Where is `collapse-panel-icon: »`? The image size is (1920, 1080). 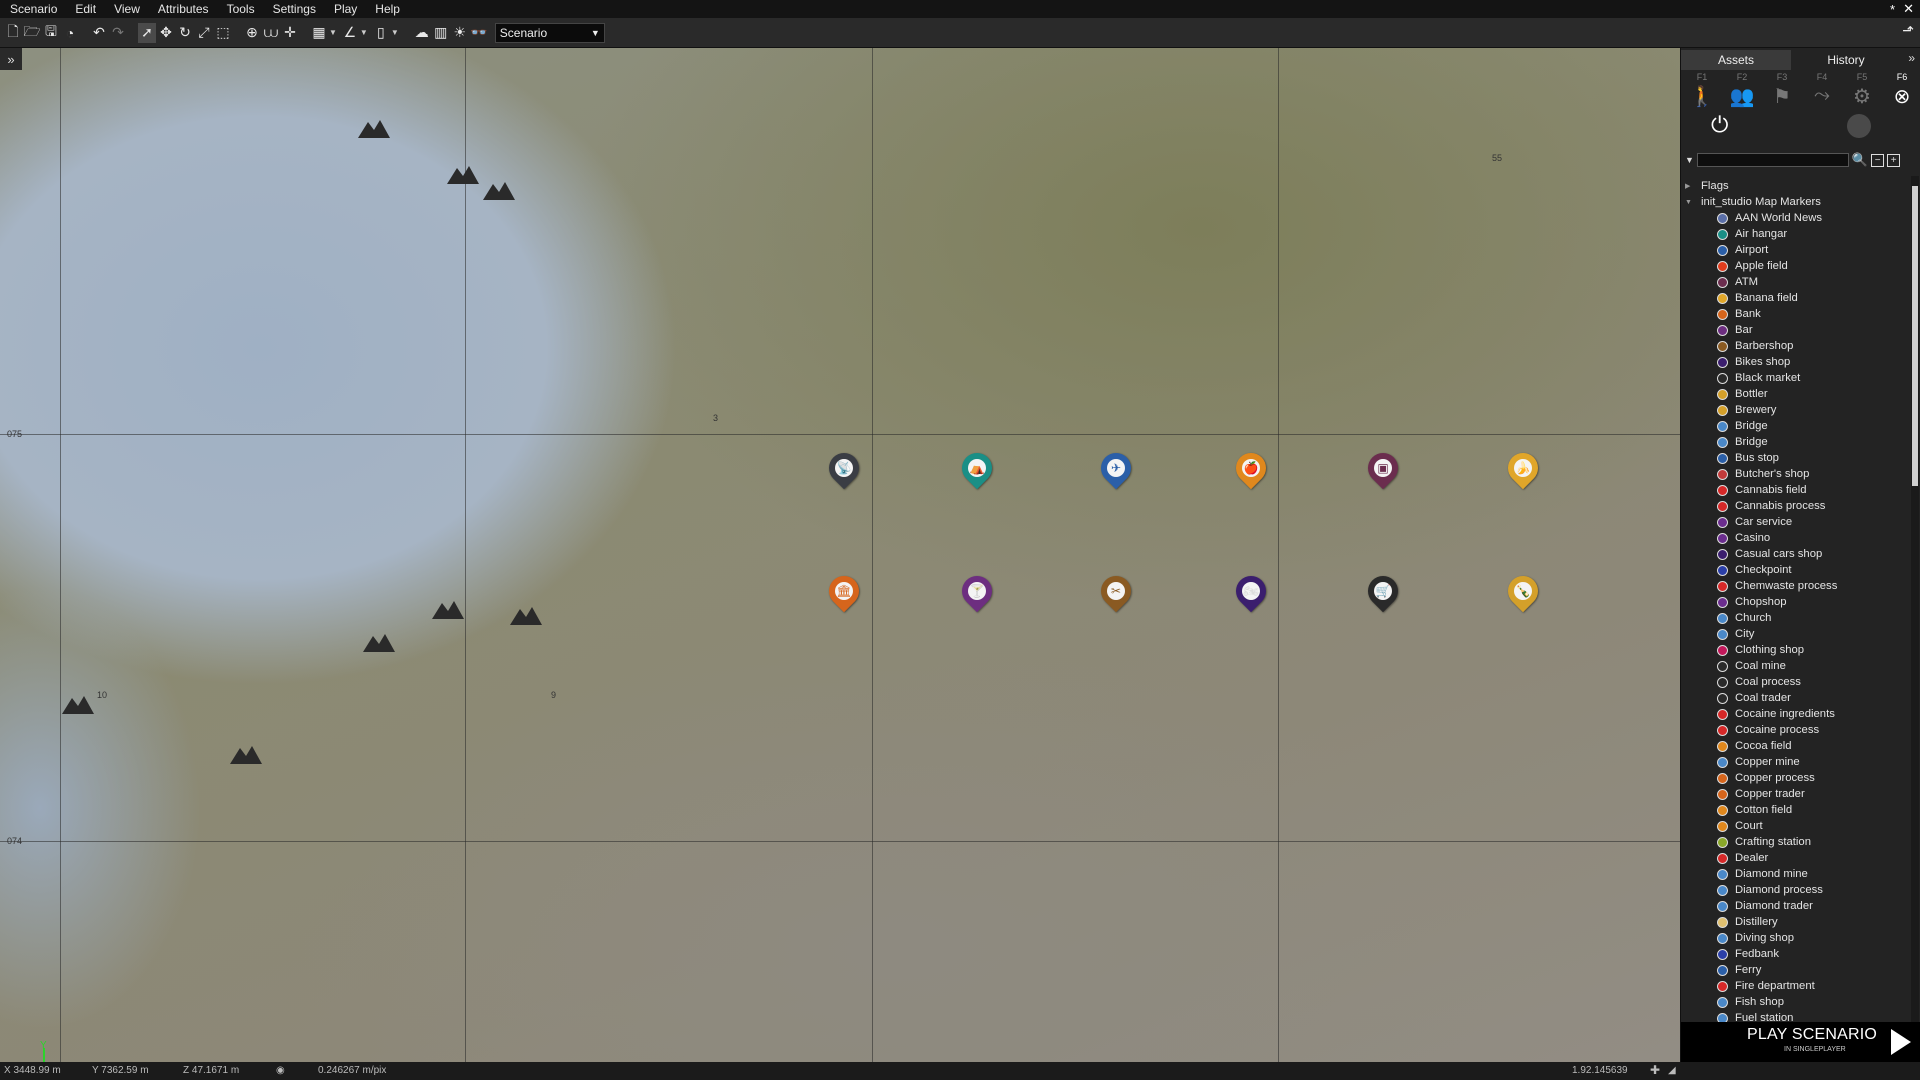 collapse-panel-icon: » is located at coordinates (1911, 58).